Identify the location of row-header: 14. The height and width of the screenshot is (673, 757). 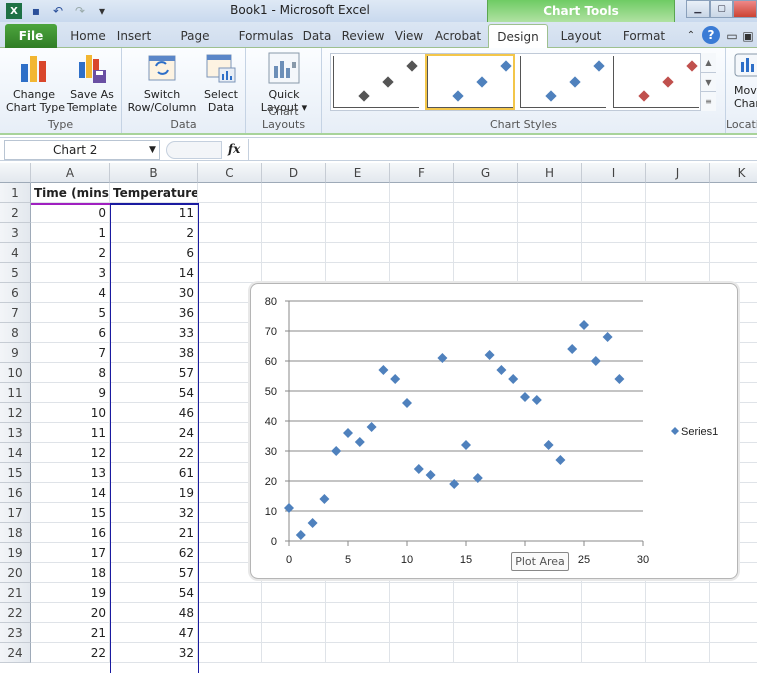
(15, 453).